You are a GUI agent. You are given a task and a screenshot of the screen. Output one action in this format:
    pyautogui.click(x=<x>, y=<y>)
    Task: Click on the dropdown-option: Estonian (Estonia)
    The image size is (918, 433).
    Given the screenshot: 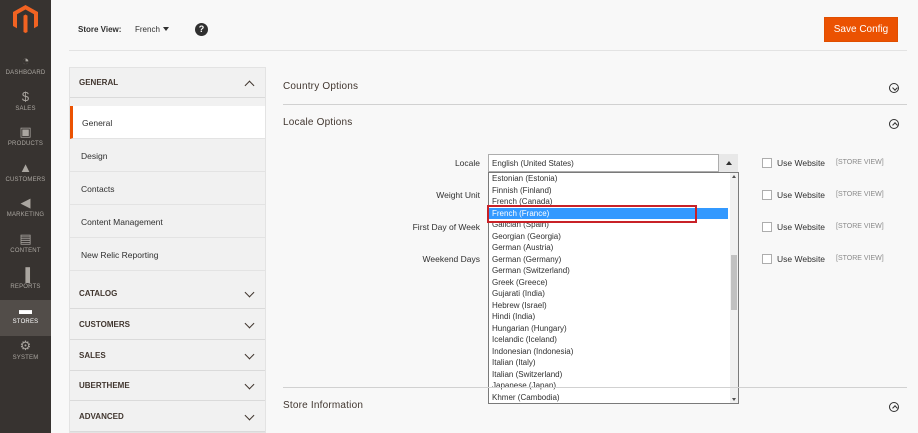 What is the action you would take?
    pyautogui.click(x=524, y=179)
    